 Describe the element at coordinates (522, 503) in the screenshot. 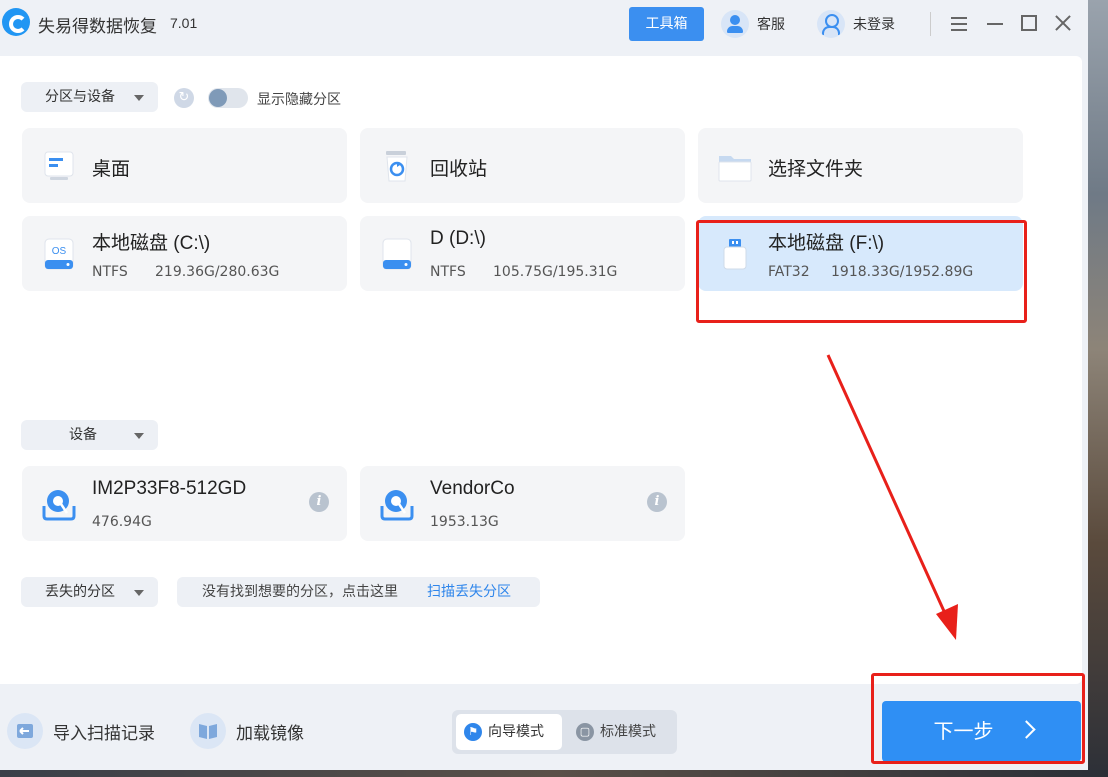

I see `device-card: VendorCo 1953.13G i` at that location.